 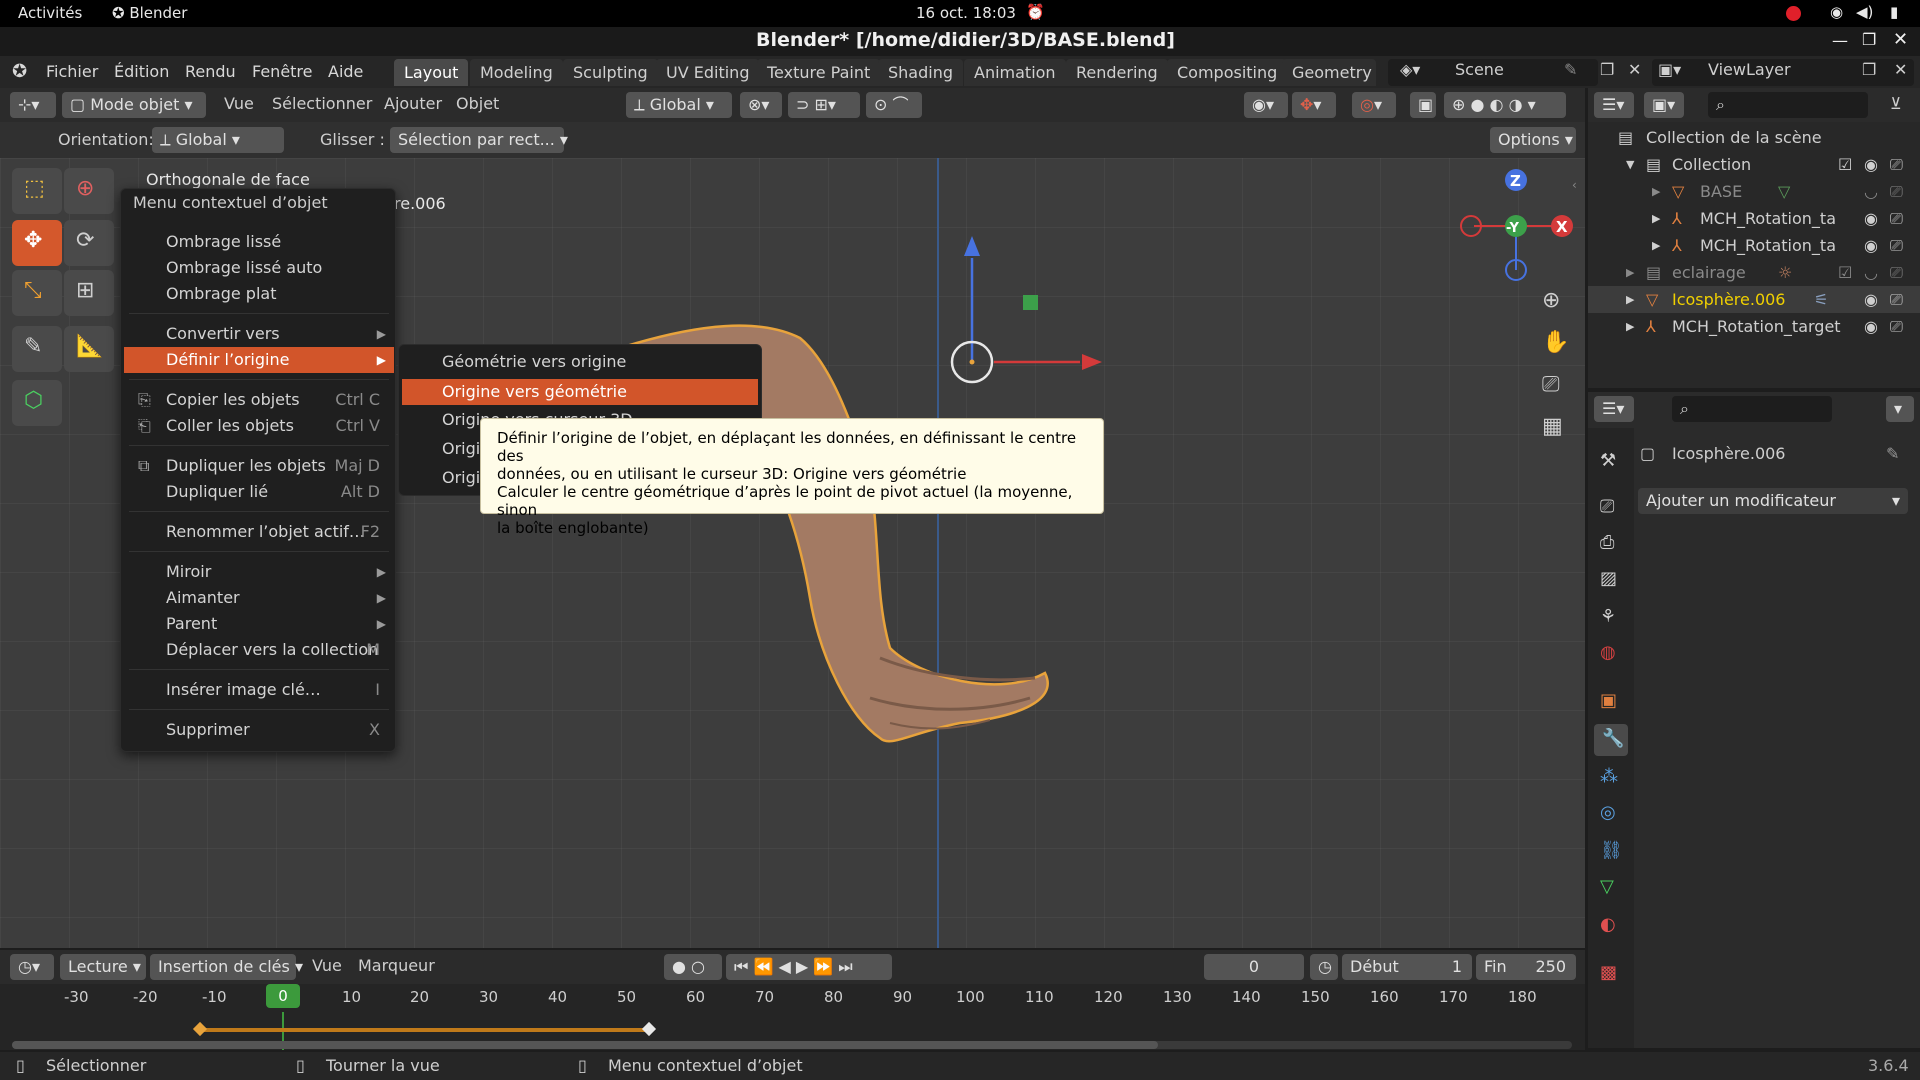 I want to click on keyframe-diamond, so click(x=200, y=1029).